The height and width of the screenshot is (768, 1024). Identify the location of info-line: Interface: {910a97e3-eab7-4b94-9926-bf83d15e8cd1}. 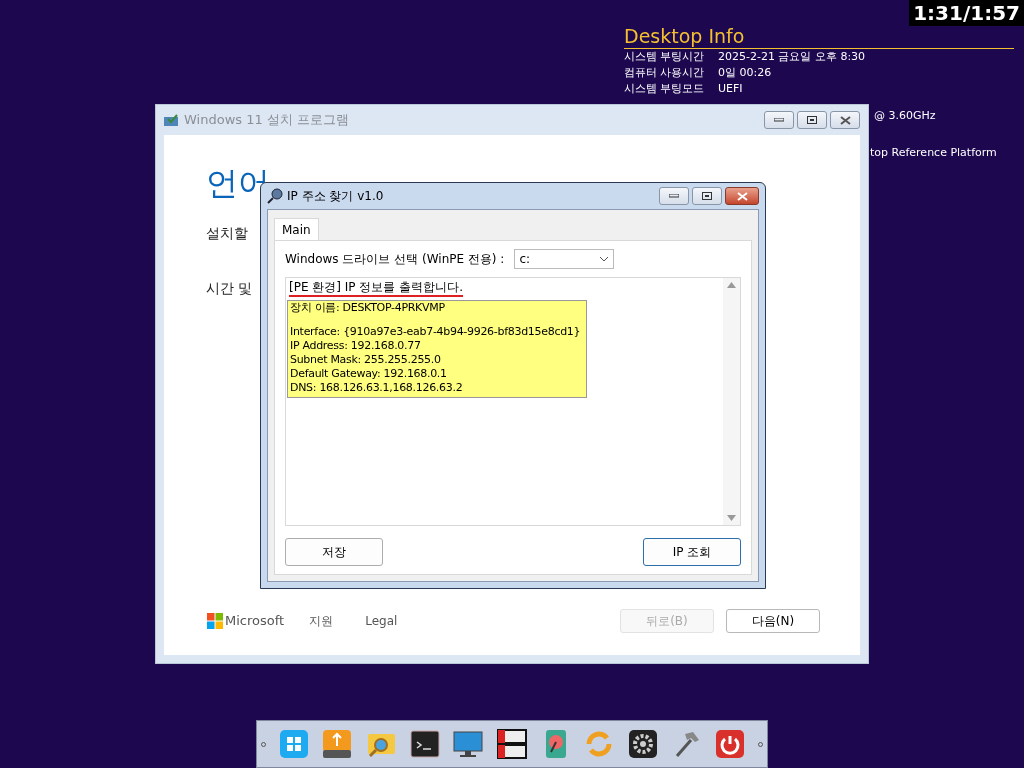
(436, 332).